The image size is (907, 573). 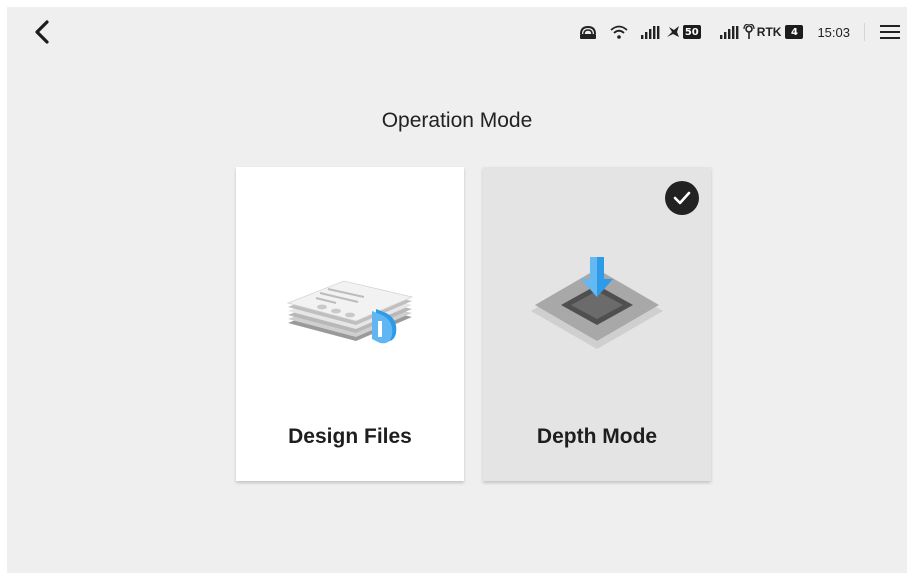 I want to click on design-files-label: Design Files, so click(x=350, y=436).